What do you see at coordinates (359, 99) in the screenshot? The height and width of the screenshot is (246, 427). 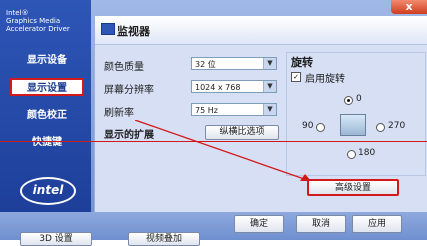 I see `rotation-0-label: 0` at bounding box center [359, 99].